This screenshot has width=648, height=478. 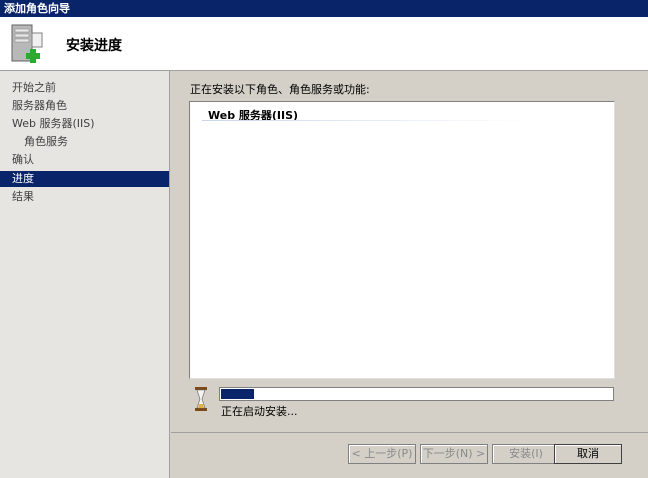 What do you see at coordinates (324, 44) in the screenshot?
I see `wizard-header: 安装进度` at bounding box center [324, 44].